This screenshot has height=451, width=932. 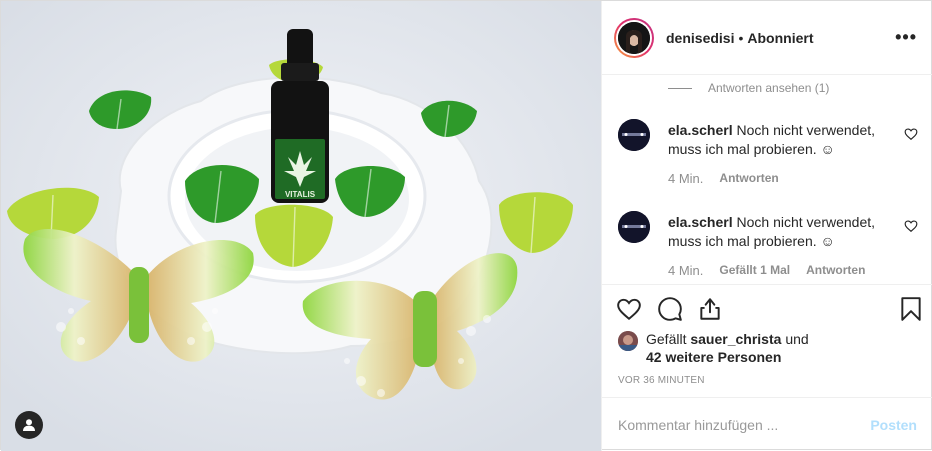 I want to click on author-photo, so click(x=634, y=37).